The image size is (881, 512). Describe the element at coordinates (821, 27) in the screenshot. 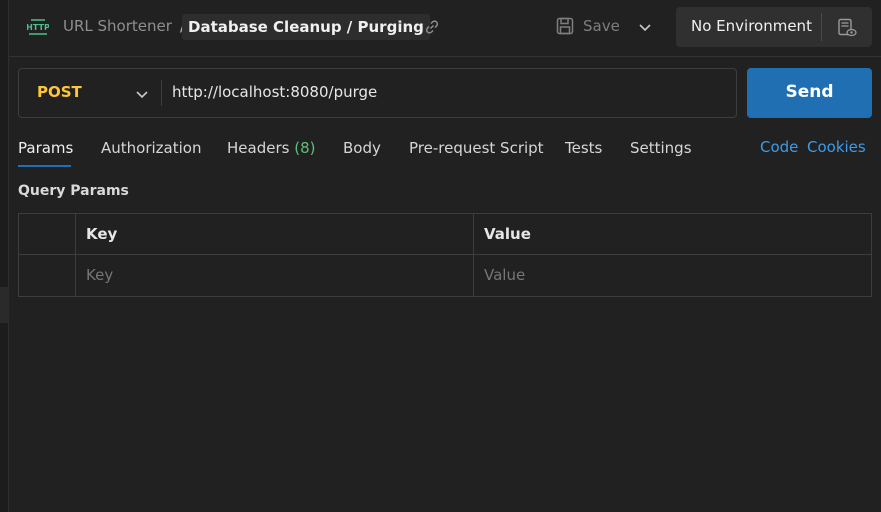

I see `environment-divider` at that location.